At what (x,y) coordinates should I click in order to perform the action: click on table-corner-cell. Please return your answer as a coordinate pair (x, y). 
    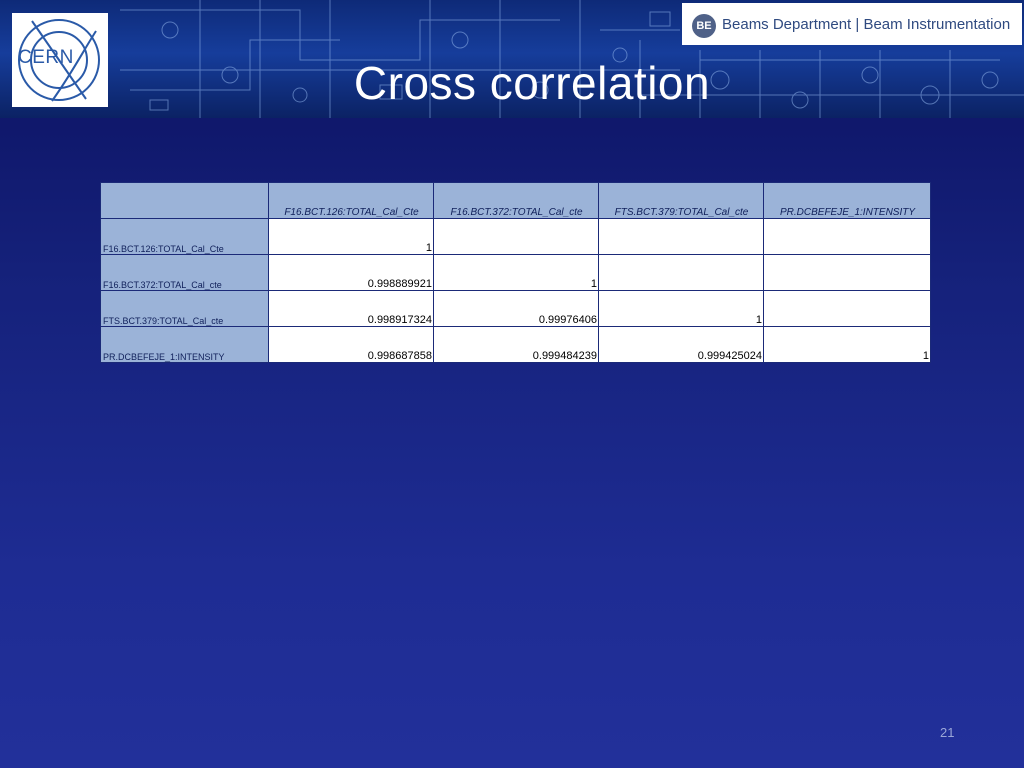
    Looking at the image, I should click on (184, 200).